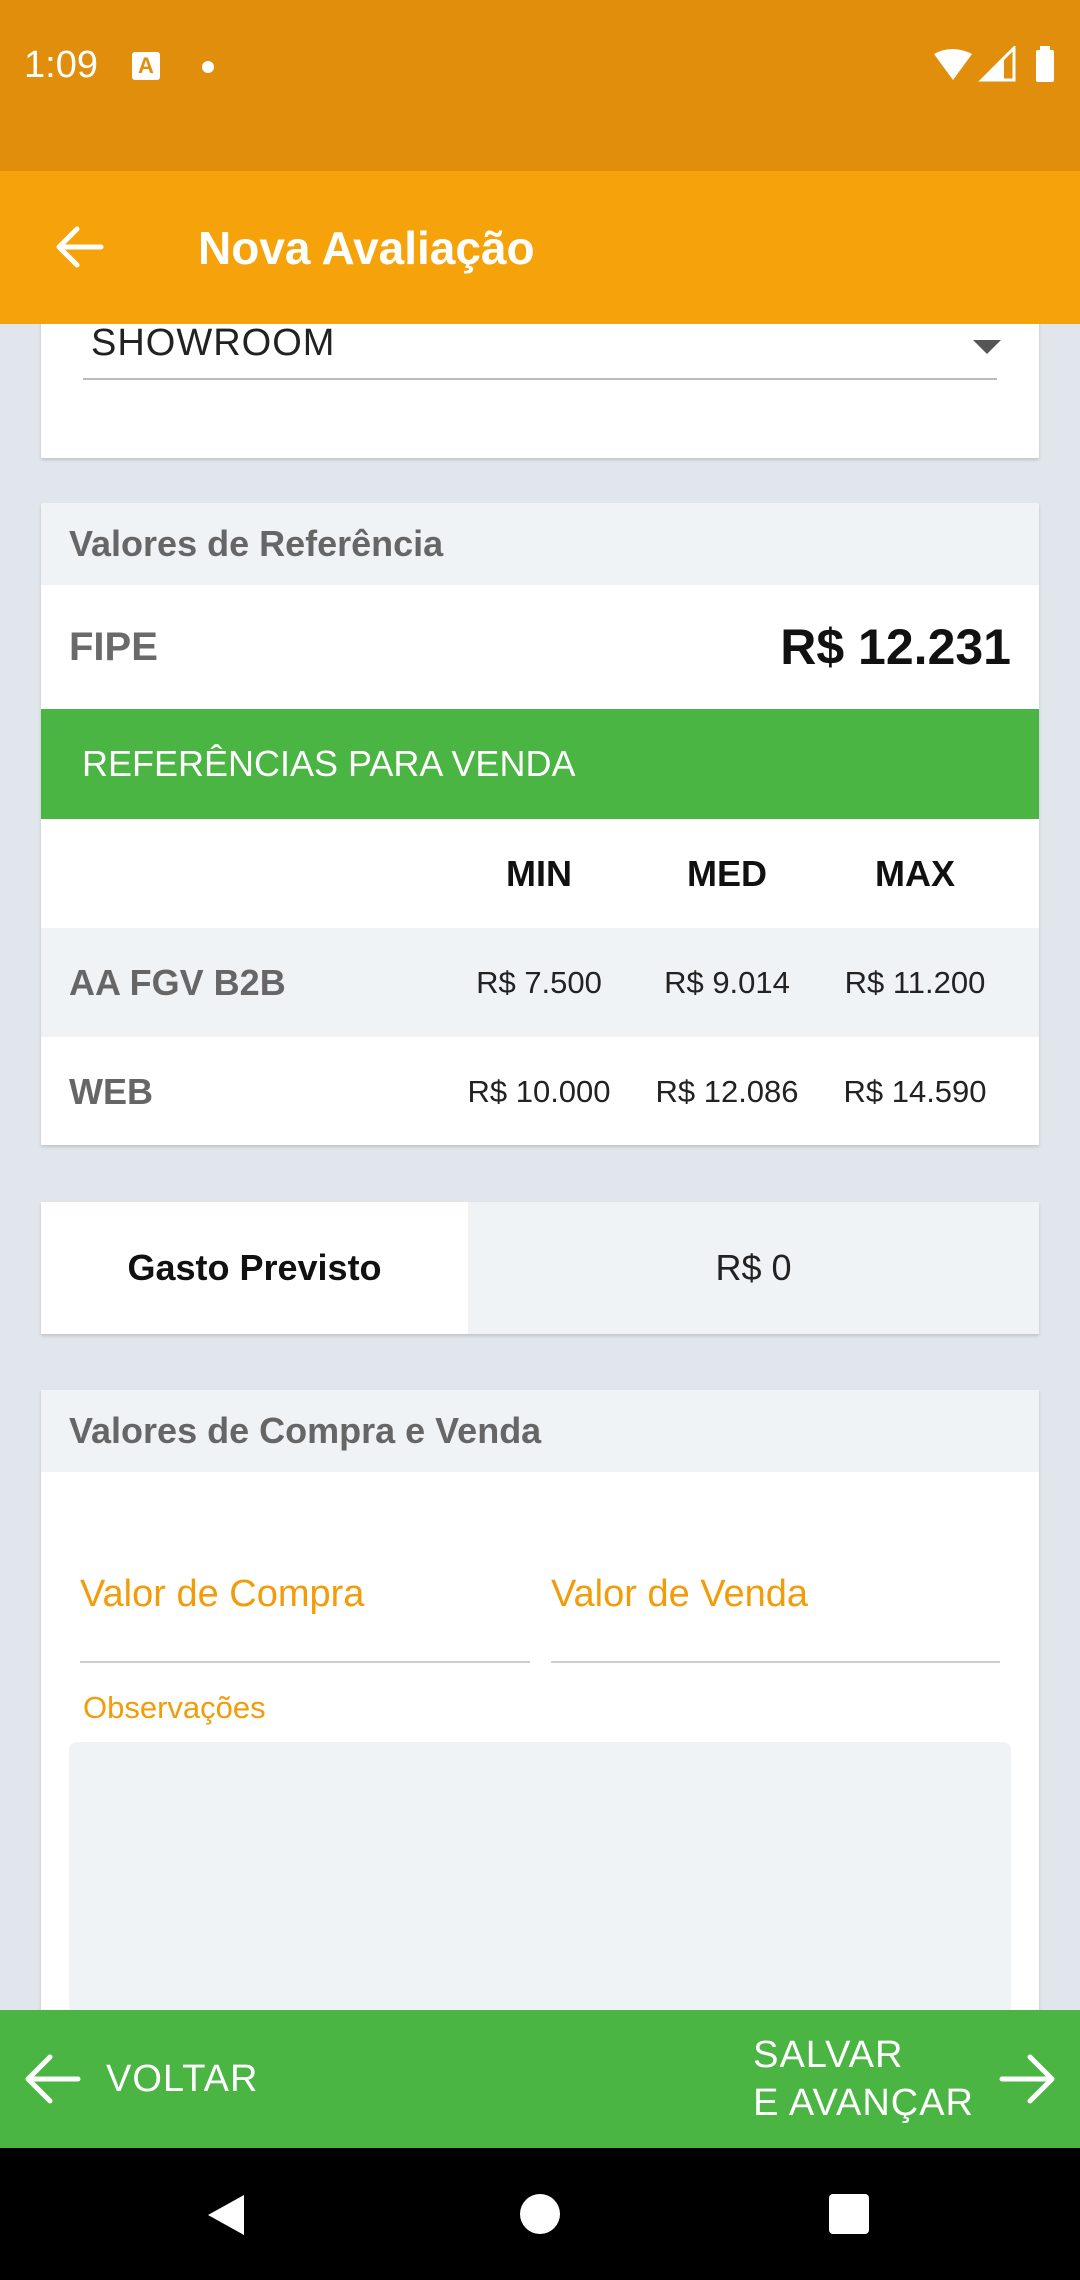 This screenshot has width=1080, height=2280. Describe the element at coordinates (111, 1091) in the screenshot. I see `row-label: WEB` at that location.